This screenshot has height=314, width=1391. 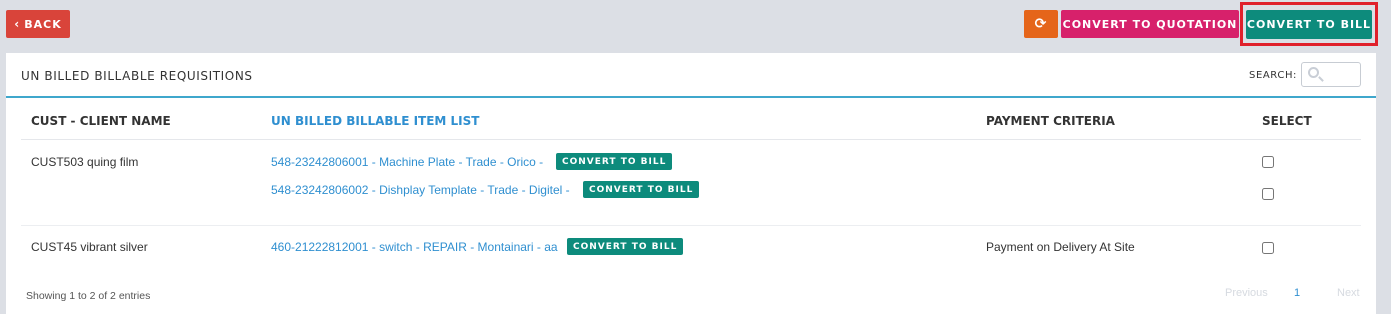 What do you see at coordinates (43, 24) in the screenshot?
I see `back-button-label: BACK` at bounding box center [43, 24].